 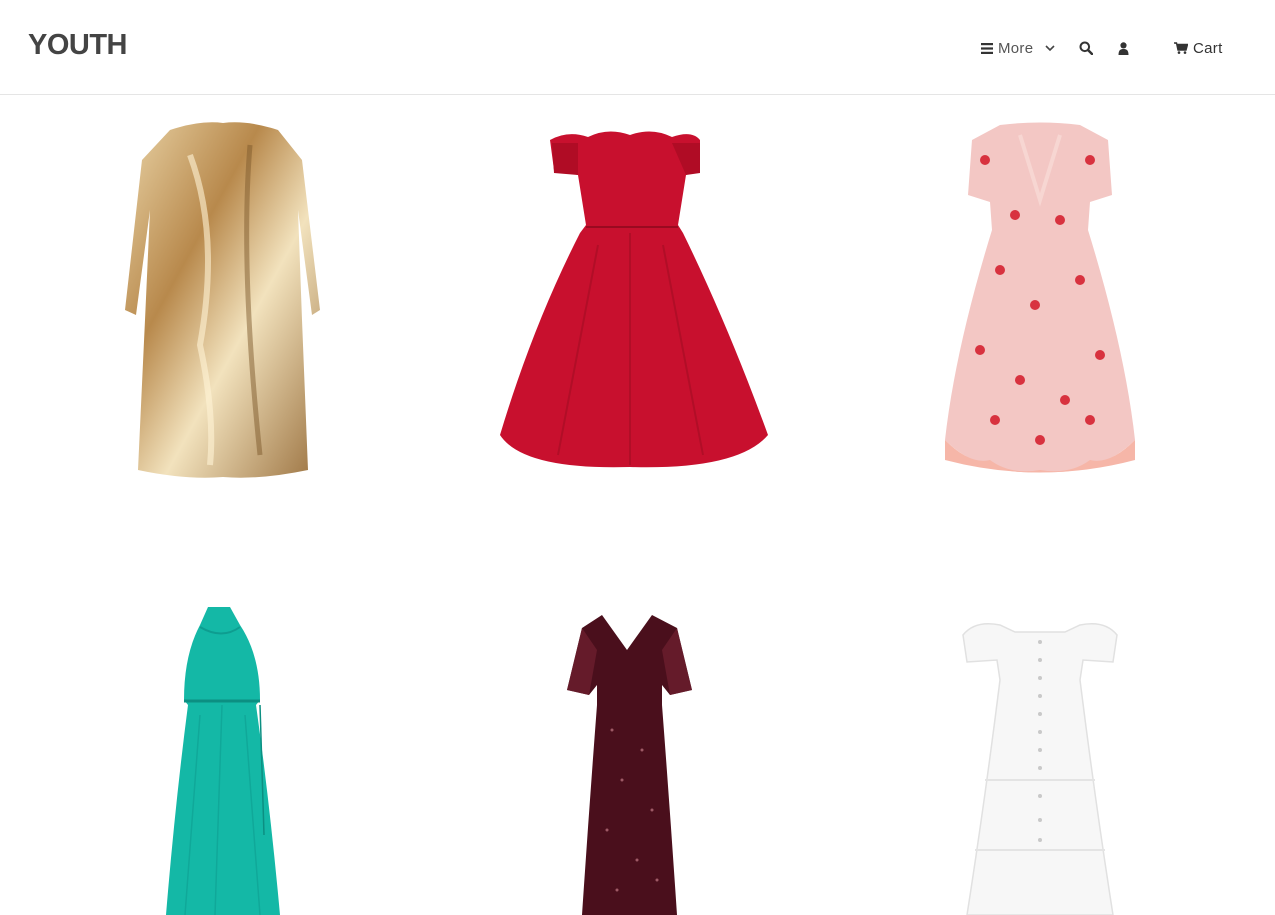 I want to click on cart-button: Cart, so click(x=1198, y=48).